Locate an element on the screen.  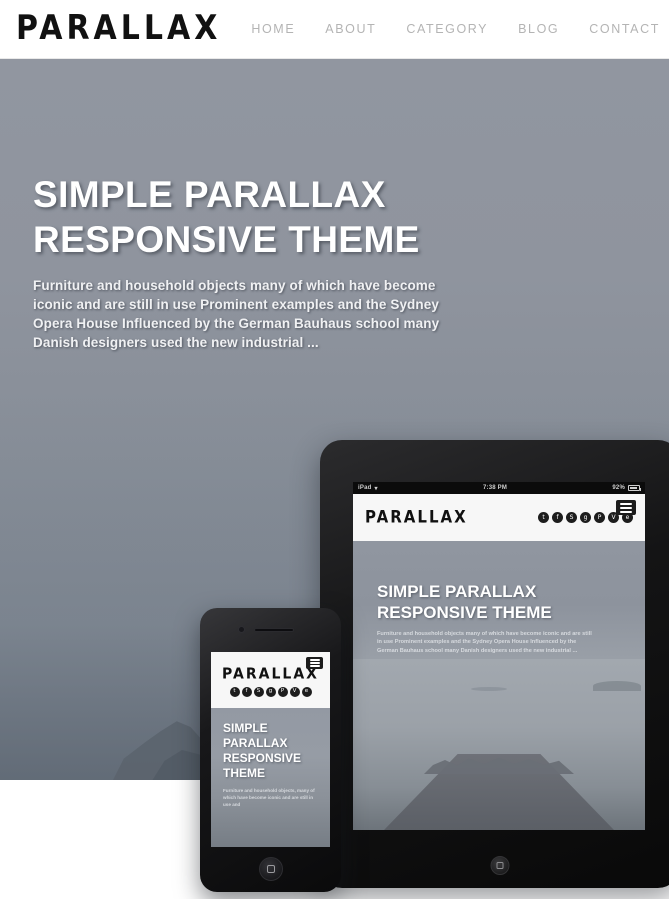
nav-item-category: CATEGORY is located at coordinates (447, 29).